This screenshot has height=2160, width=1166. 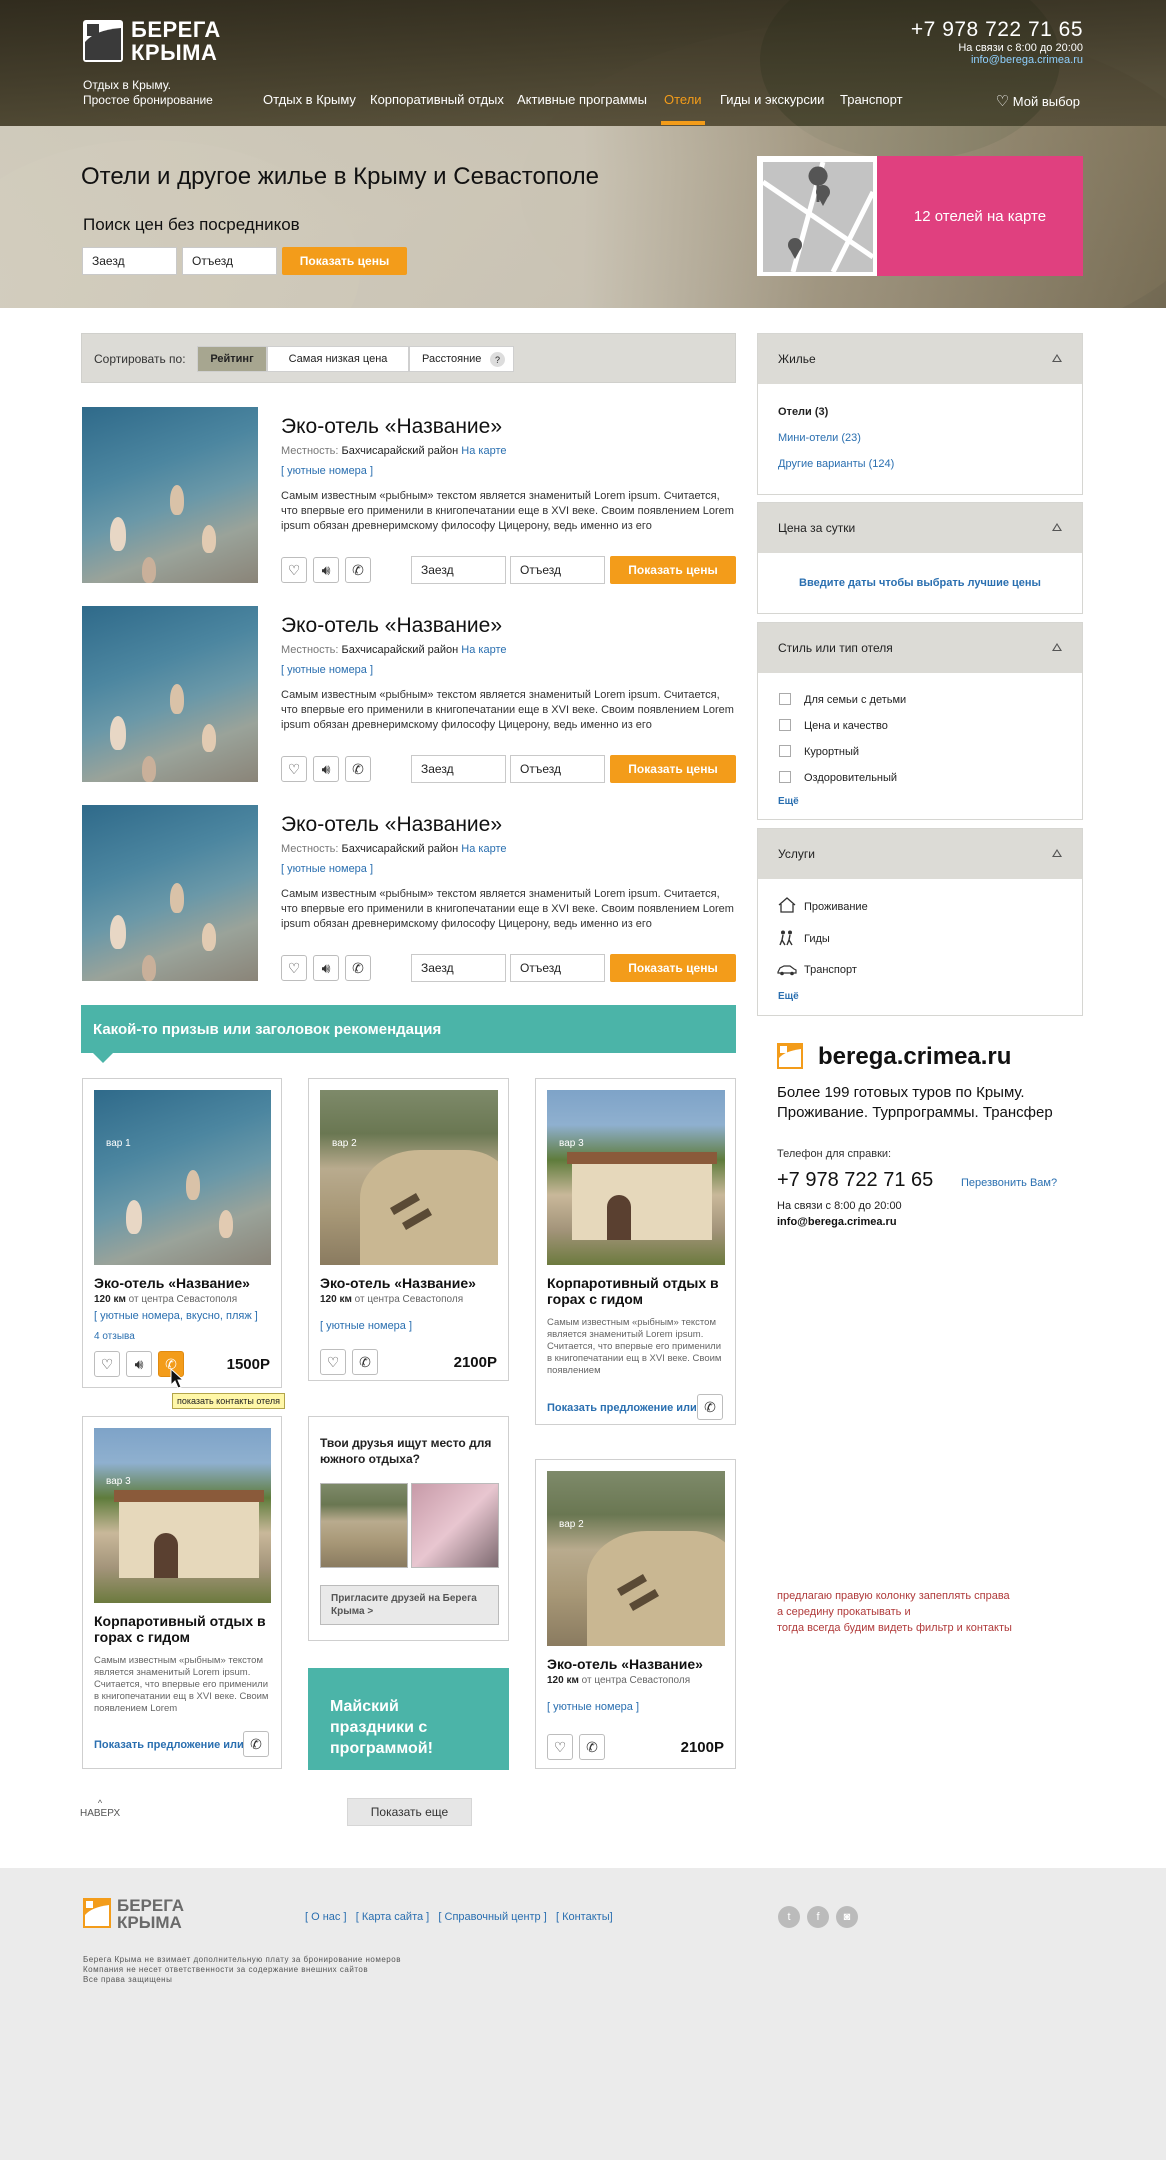 I want to click on footer-link-help: [ Справочный центр ], so click(x=492, y=1917).